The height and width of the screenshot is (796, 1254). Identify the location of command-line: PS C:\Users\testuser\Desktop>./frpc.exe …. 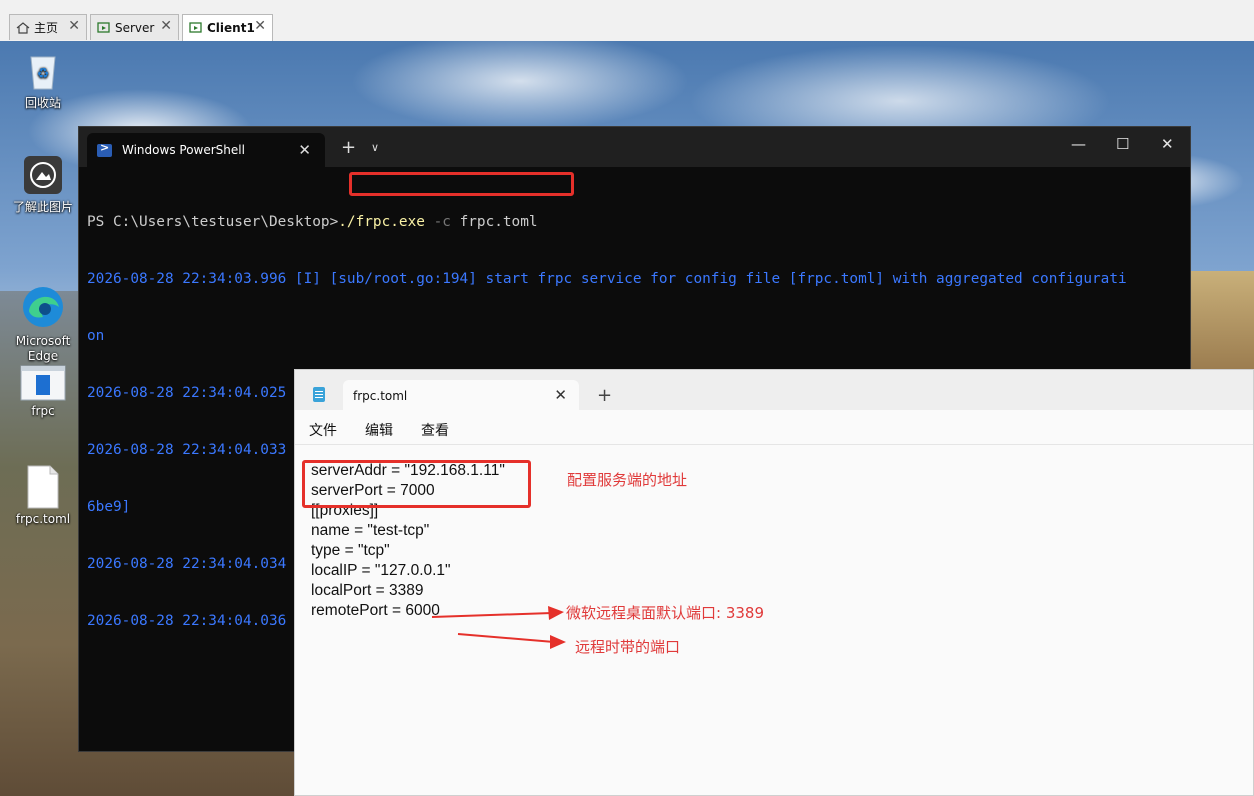
(607, 222).